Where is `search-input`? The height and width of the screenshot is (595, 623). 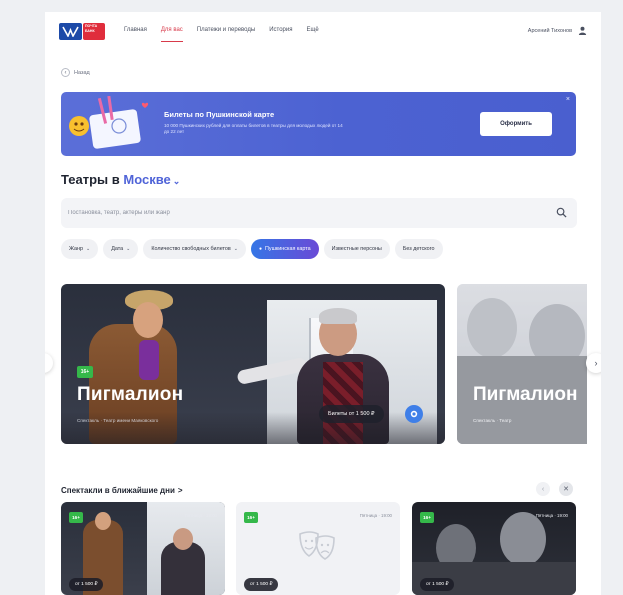 search-input is located at coordinates (303, 213).